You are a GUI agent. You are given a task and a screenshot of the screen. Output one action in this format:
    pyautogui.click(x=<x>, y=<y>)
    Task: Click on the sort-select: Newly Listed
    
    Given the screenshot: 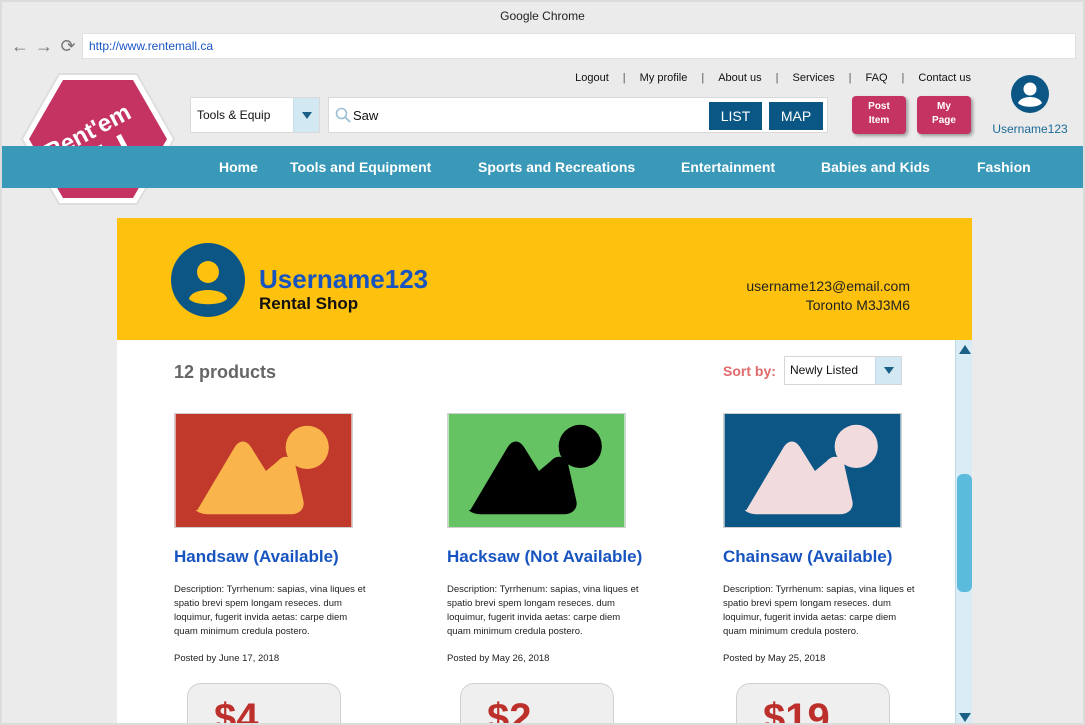 What is the action you would take?
    pyautogui.click(x=843, y=370)
    